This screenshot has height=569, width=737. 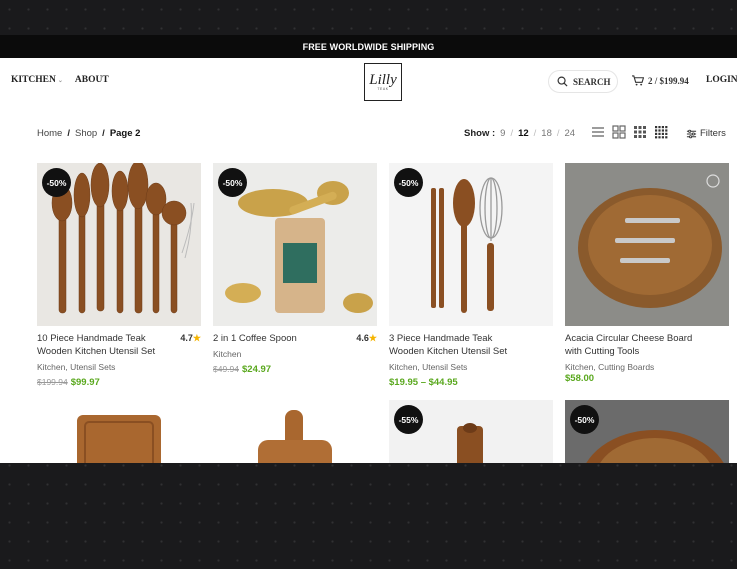 What do you see at coordinates (580, 378) in the screenshot?
I see `product-price: $58.00` at bounding box center [580, 378].